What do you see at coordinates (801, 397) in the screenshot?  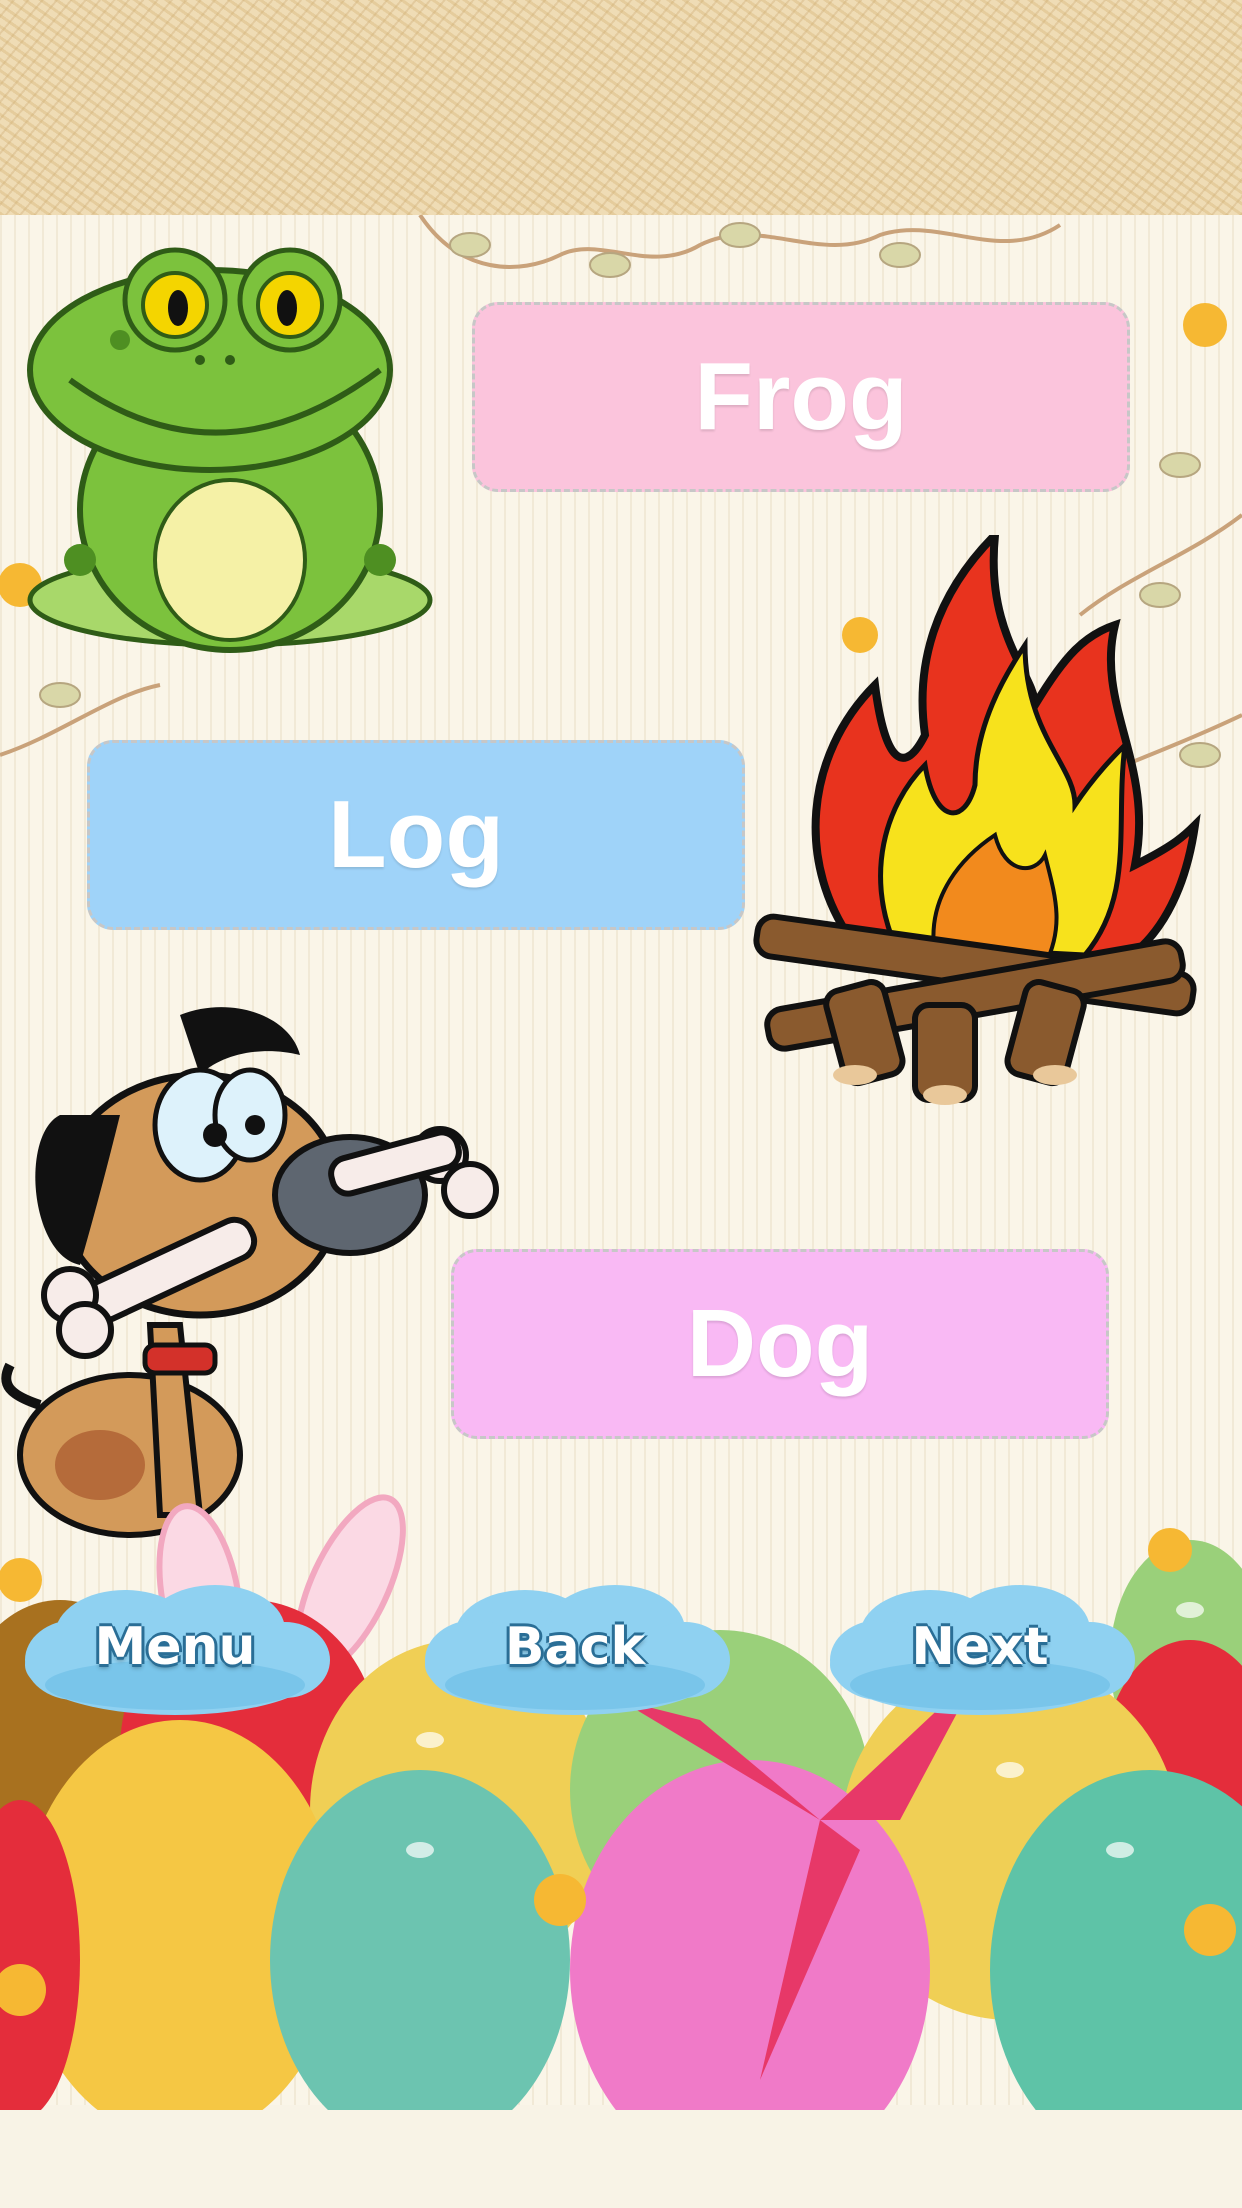 I see `word-frog-button: Frog` at bounding box center [801, 397].